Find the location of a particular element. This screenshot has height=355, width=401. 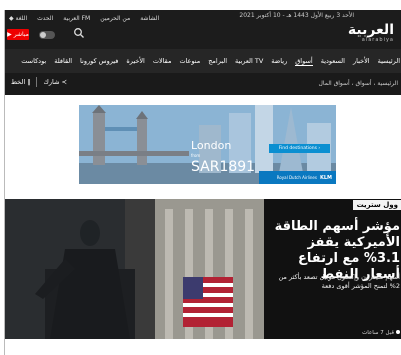

ad-from: from is located at coordinates (196, 155).